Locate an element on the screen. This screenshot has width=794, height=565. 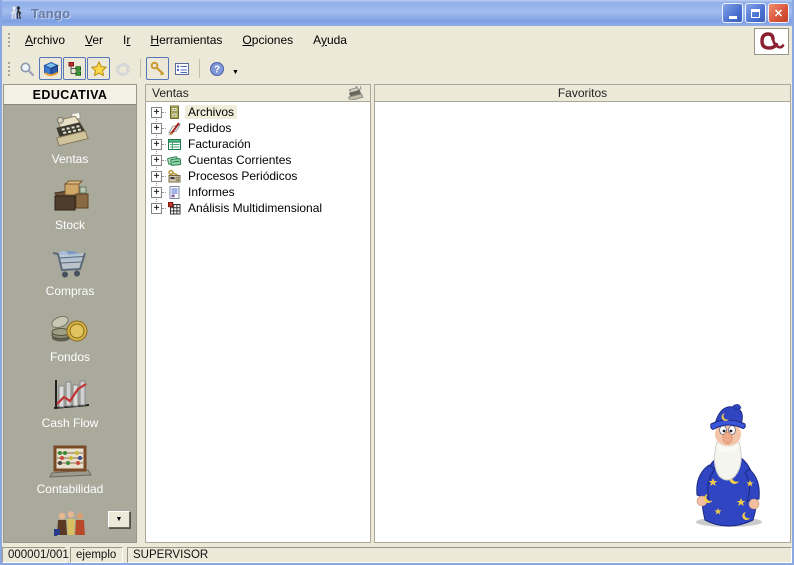
brand-logo is located at coordinates (771, 41).